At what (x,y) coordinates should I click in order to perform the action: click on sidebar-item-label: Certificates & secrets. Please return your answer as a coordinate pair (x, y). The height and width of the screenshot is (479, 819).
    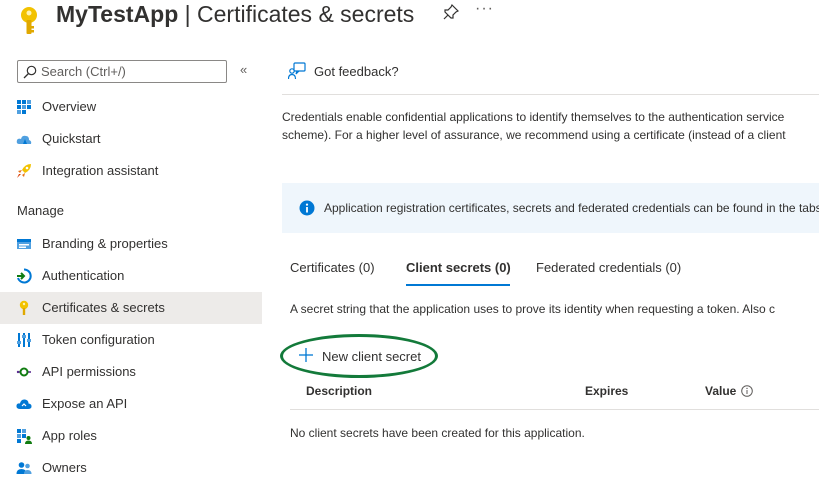
    Looking at the image, I should click on (103, 307).